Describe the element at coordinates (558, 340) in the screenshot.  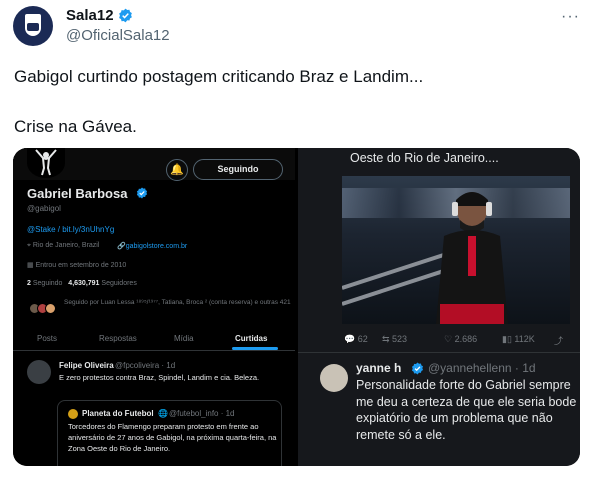
I see `share-icon: ⤴` at that location.